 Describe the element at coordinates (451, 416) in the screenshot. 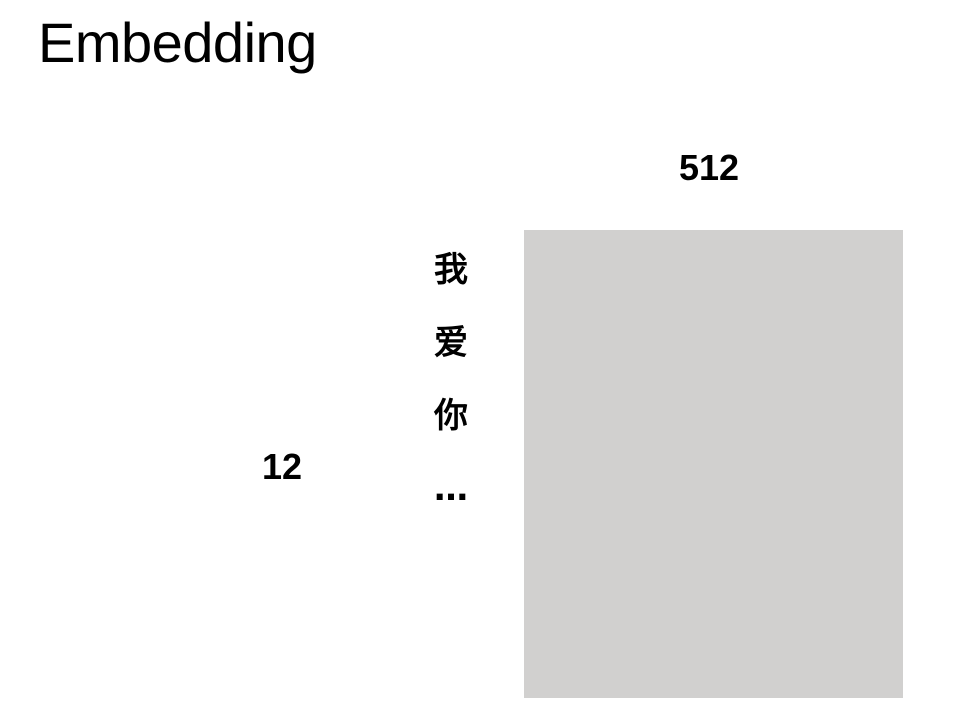

I see `token-item: 你` at that location.